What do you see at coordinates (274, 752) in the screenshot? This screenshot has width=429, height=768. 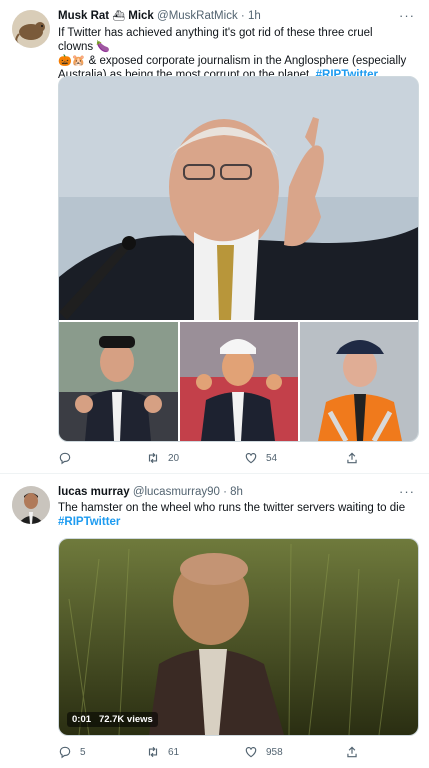 I see `like-count: 958` at bounding box center [274, 752].